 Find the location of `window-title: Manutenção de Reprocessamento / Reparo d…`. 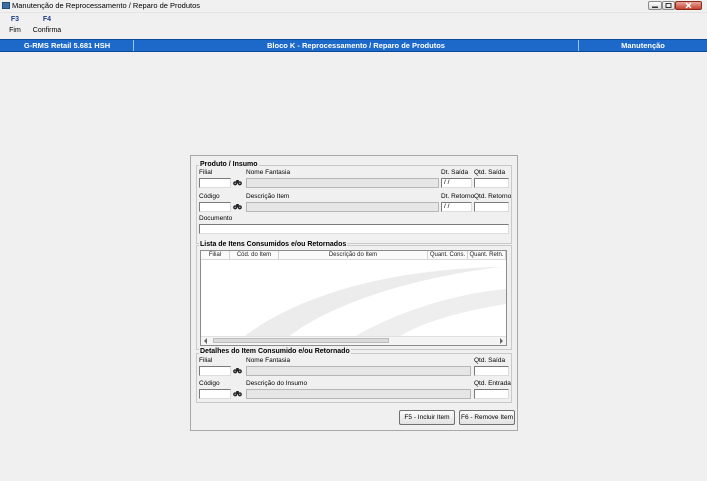

window-title: Manutenção de Reprocessamento / Reparo d… is located at coordinates (106, 5).